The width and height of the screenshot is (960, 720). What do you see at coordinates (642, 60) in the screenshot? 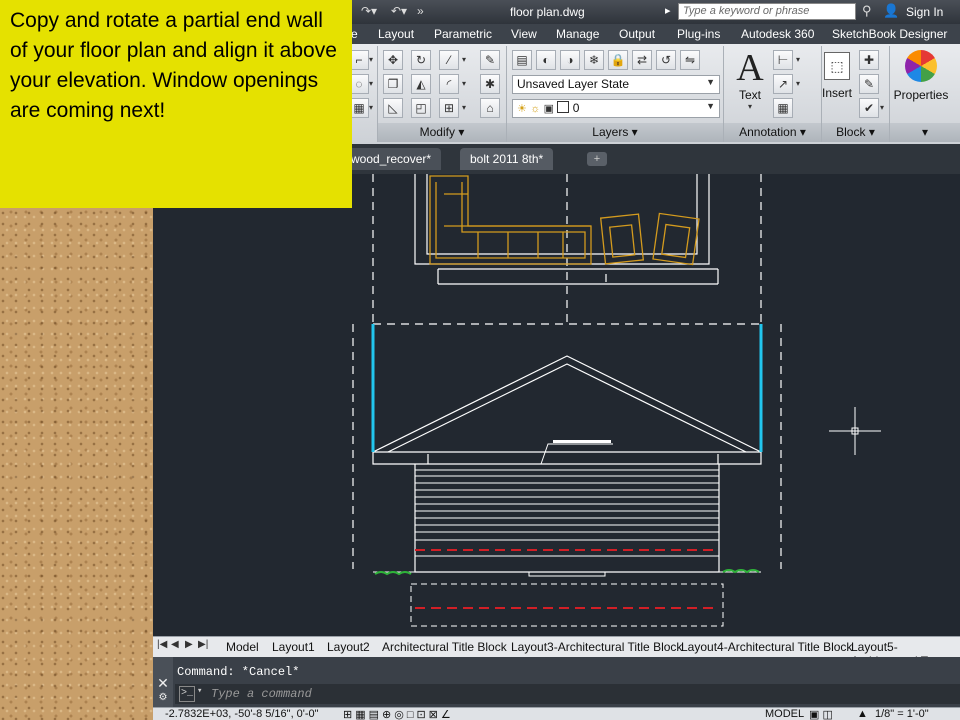
I see `layer-match-icon: ⇄` at bounding box center [642, 60].